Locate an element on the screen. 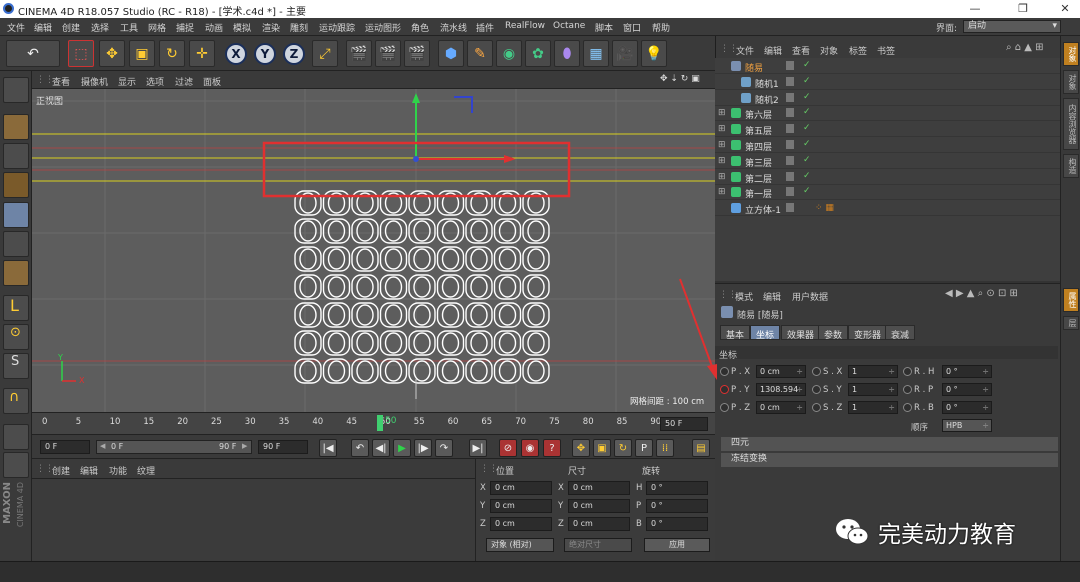 The image size is (1080, 582). coord-mode-select: 对象 (相对) is located at coordinates (520, 545).